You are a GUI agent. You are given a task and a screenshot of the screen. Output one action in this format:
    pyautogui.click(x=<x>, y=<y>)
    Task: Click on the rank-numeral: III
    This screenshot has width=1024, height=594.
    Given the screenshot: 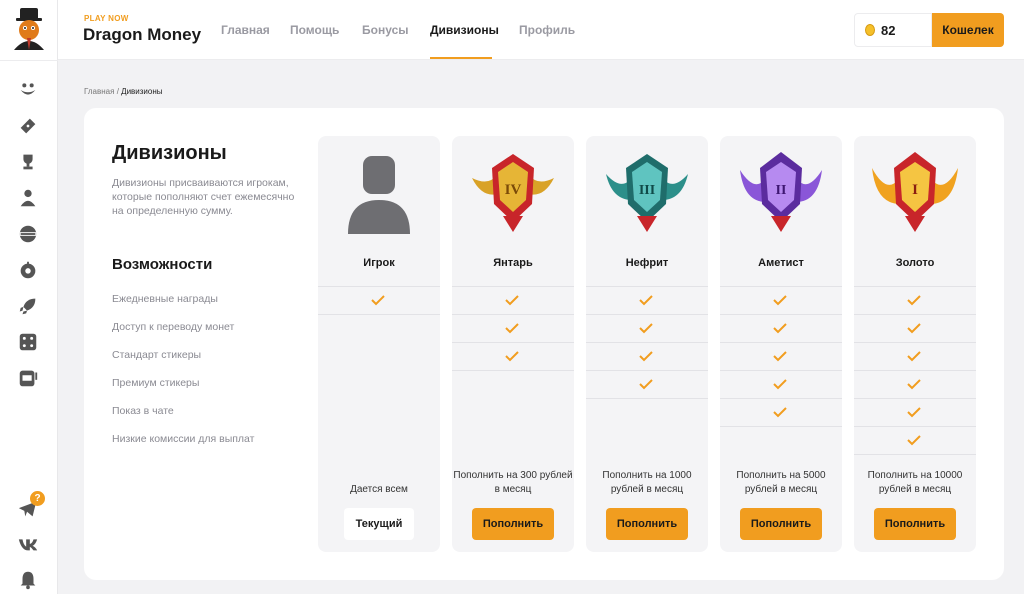 What is the action you would take?
    pyautogui.click(x=647, y=190)
    